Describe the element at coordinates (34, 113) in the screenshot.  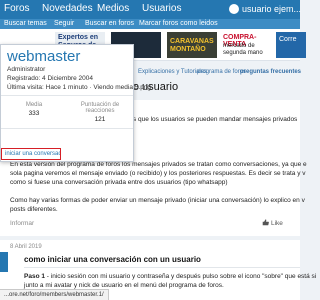
I see `stat-media-value: 333` at that location.